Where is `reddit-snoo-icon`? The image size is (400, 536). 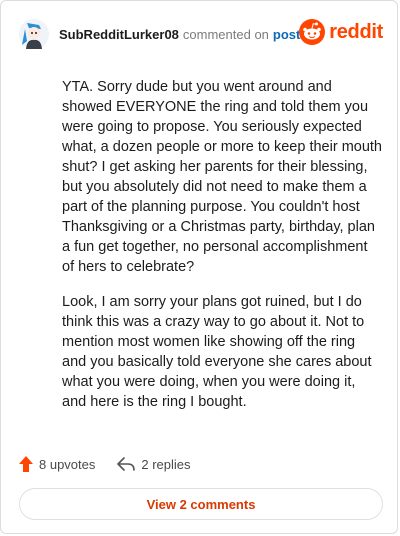
reddit-snoo-icon is located at coordinates (312, 32).